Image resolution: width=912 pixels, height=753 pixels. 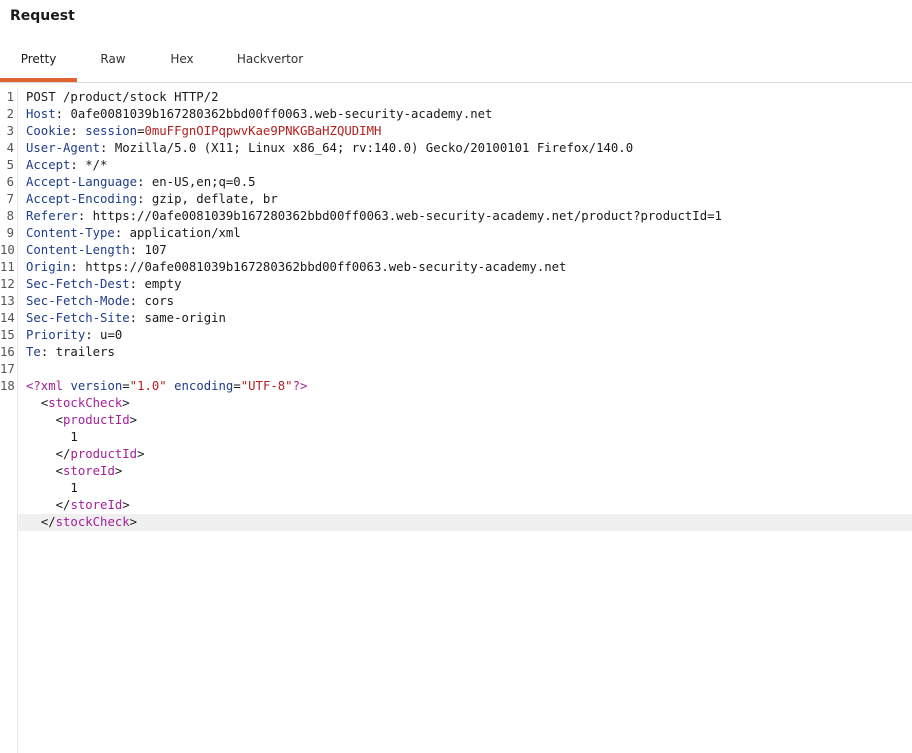 I want to click on line-text: 1, so click(x=51, y=437).